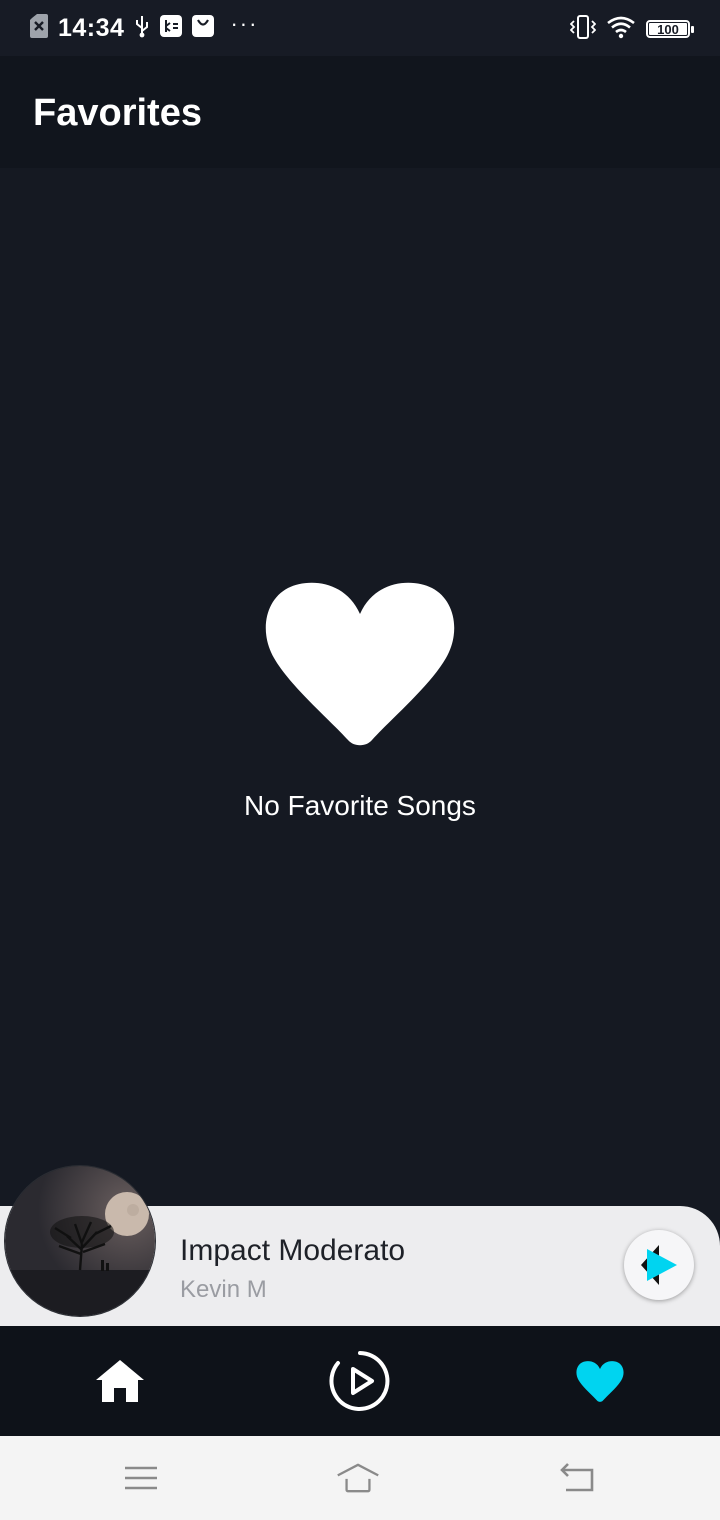 This screenshot has width=720, height=1520. What do you see at coordinates (360, 805) in the screenshot?
I see `empty-message: No Favorite Songs` at bounding box center [360, 805].